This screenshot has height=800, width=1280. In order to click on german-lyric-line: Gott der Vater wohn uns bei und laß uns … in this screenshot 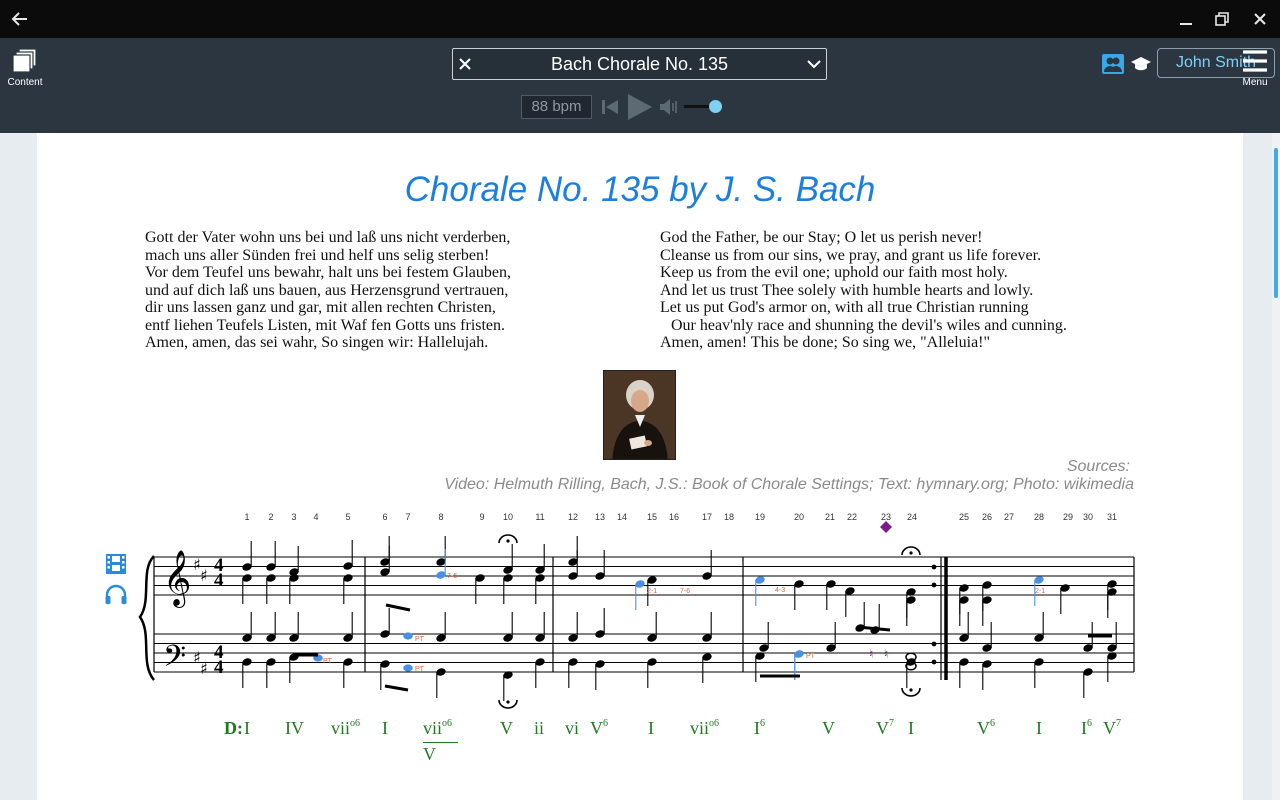, I will do `click(328, 237)`.